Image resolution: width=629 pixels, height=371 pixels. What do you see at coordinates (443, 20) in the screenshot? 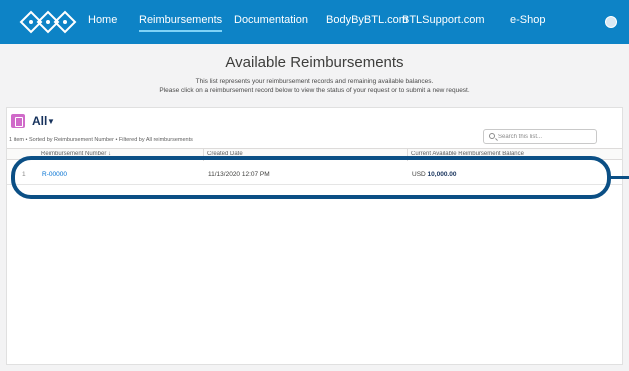
I see `nav-btlsupport: BTLSupport.com` at bounding box center [443, 20].